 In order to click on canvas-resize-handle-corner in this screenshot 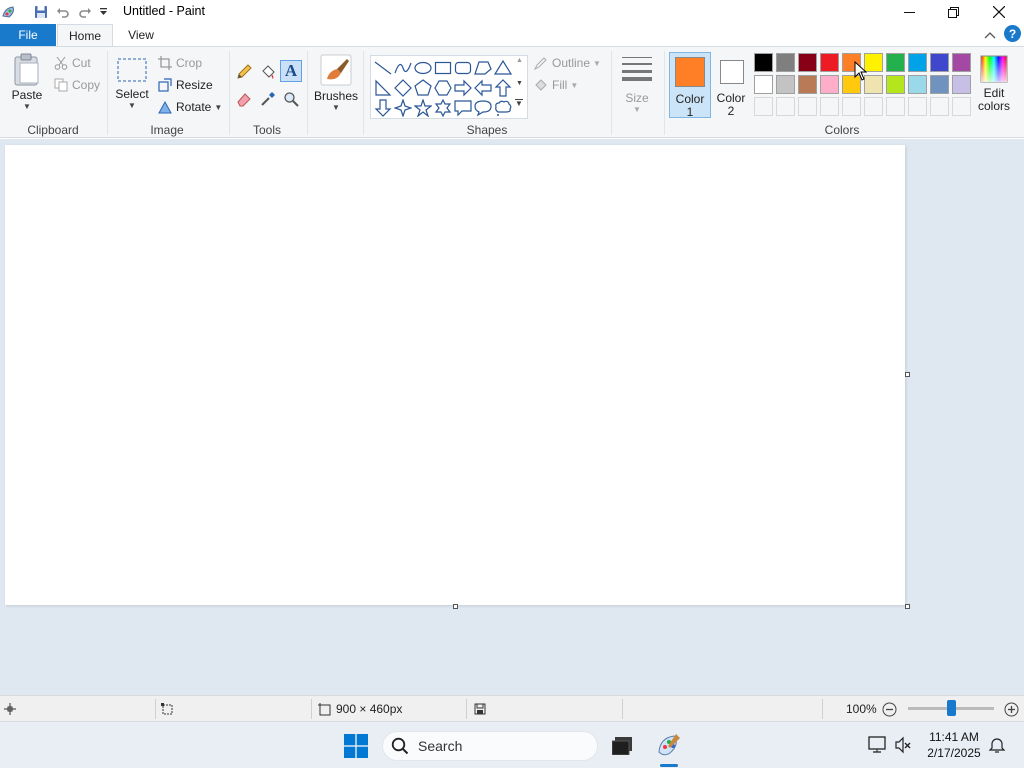, I will do `click(907, 606)`.